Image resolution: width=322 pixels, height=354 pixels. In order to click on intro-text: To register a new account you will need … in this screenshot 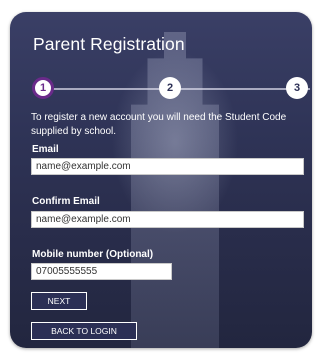, I will do `click(159, 124)`.